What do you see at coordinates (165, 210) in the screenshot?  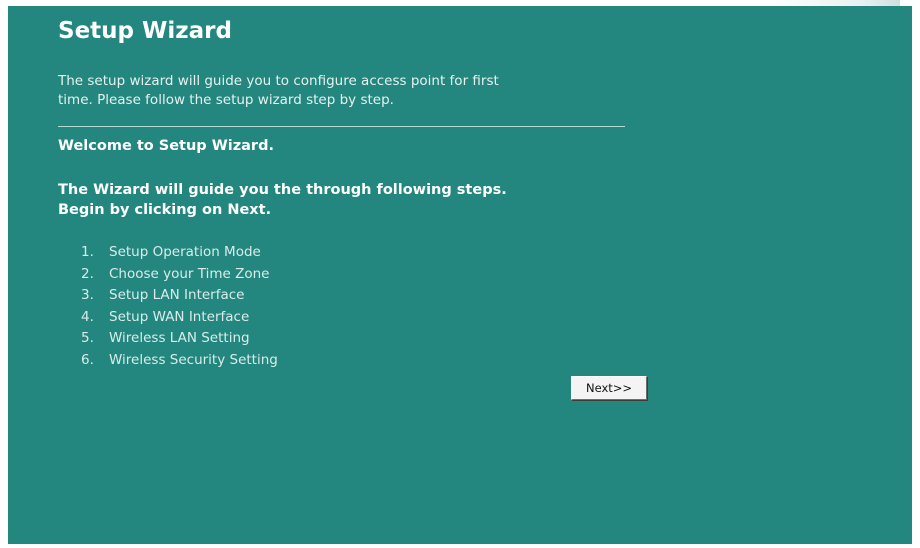 I see `guide-line-2: Begin by clicking on Next.` at bounding box center [165, 210].